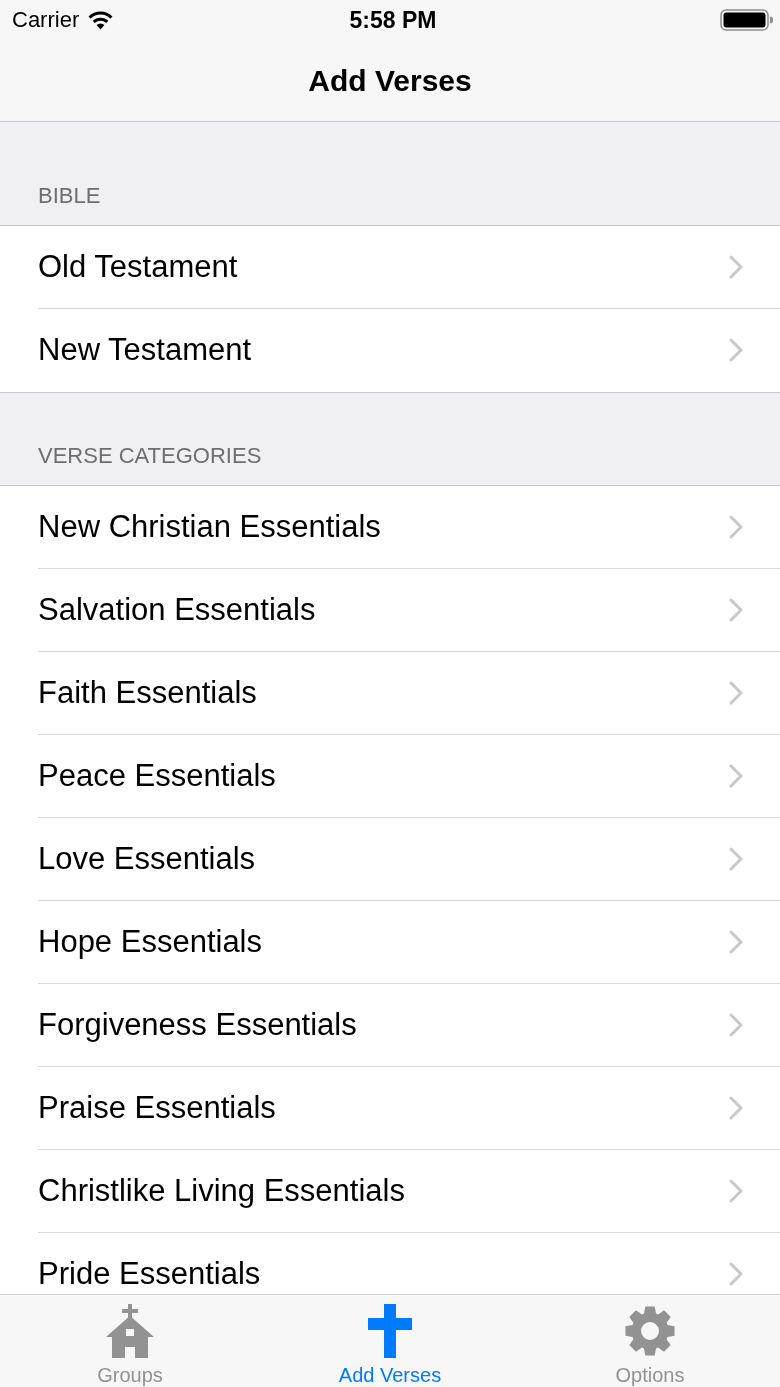 Image resolution: width=780 pixels, height=1387 pixels. Describe the element at coordinates (390, 610) in the screenshot. I see `list-item: Salvation Essentials` at that location.